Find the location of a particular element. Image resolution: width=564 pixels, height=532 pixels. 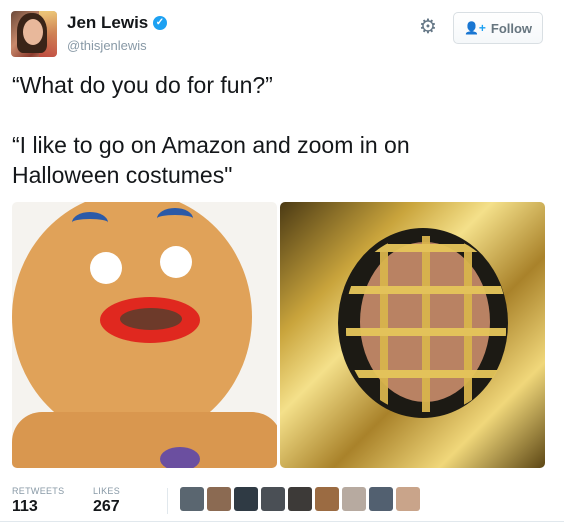

tweet-text-line-3: Halloween costumes" is located at coordinates (122, 175).